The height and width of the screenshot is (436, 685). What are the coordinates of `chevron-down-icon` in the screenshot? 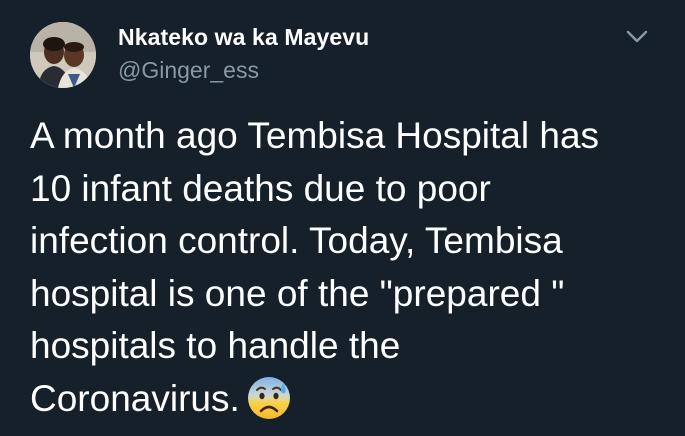 It's located at (637, 37).